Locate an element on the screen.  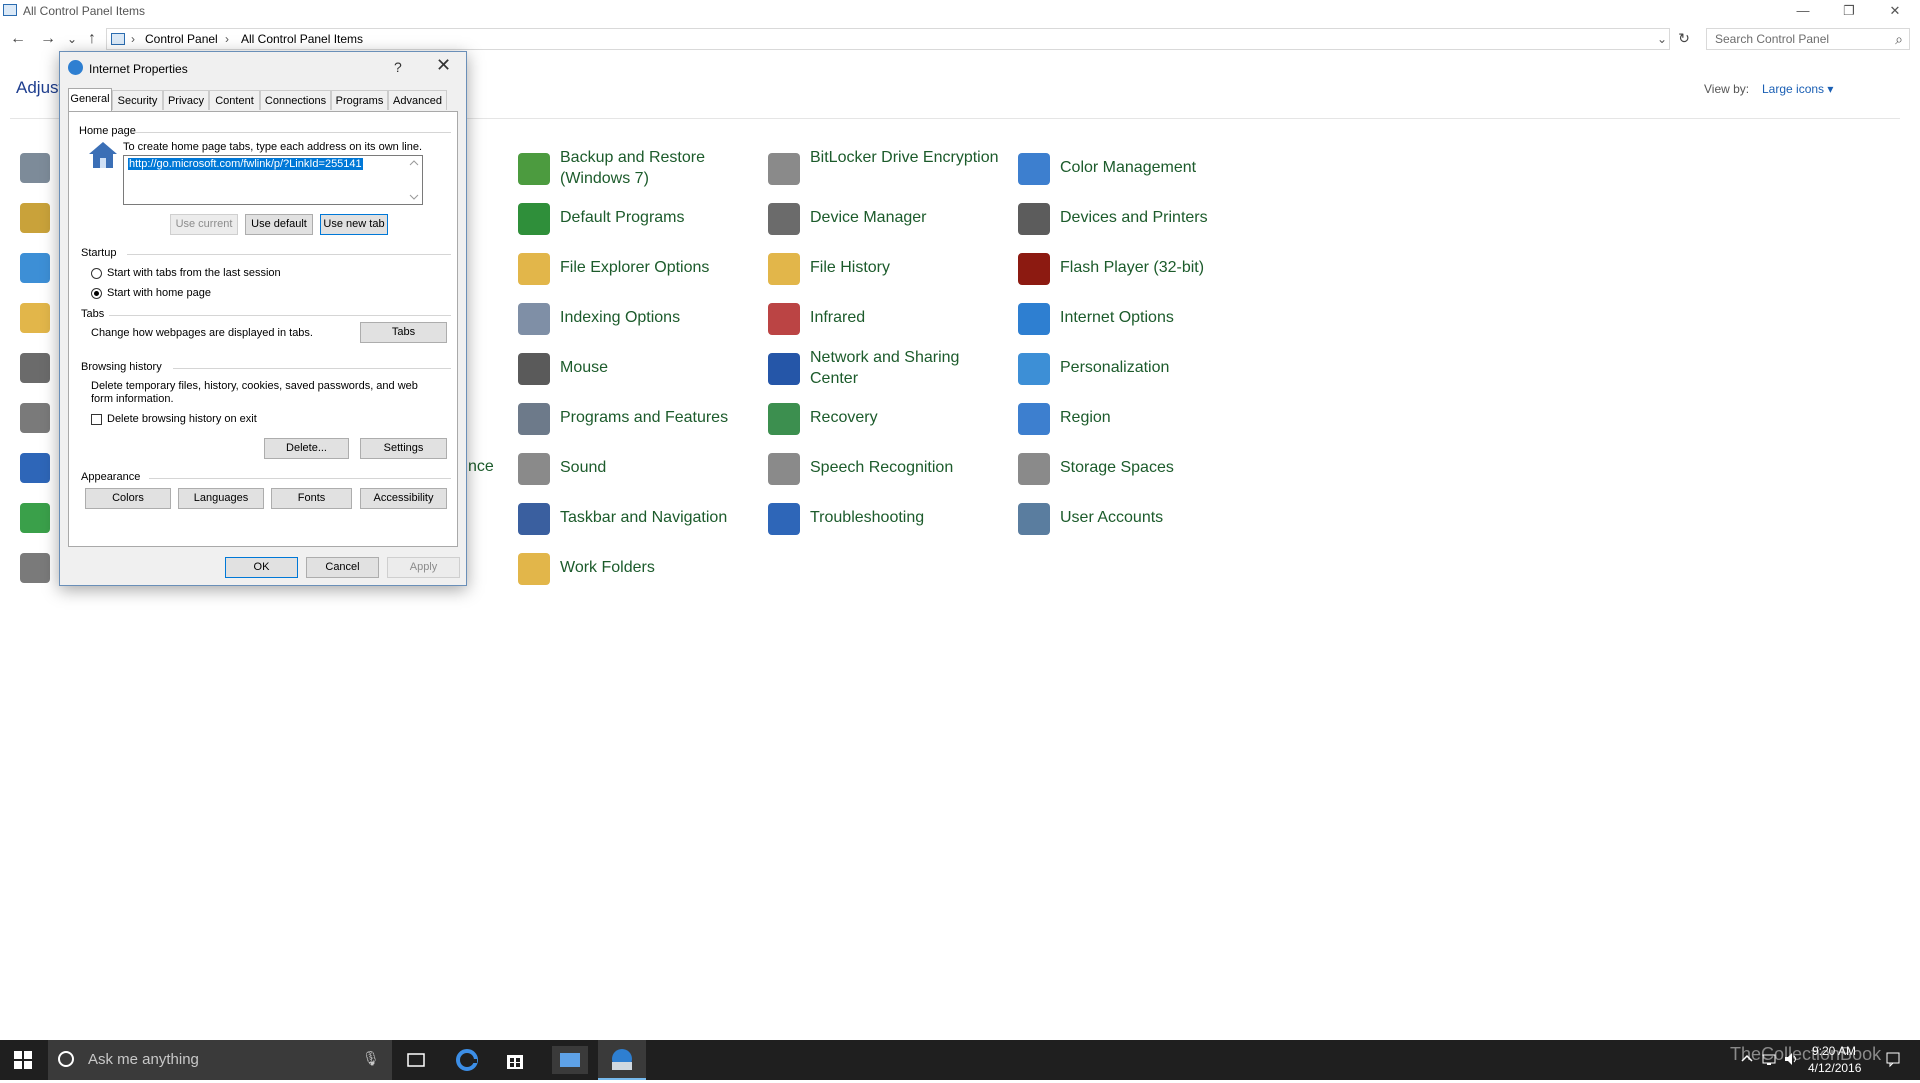
windows-start-icon is located at coordinates (23, 1060).